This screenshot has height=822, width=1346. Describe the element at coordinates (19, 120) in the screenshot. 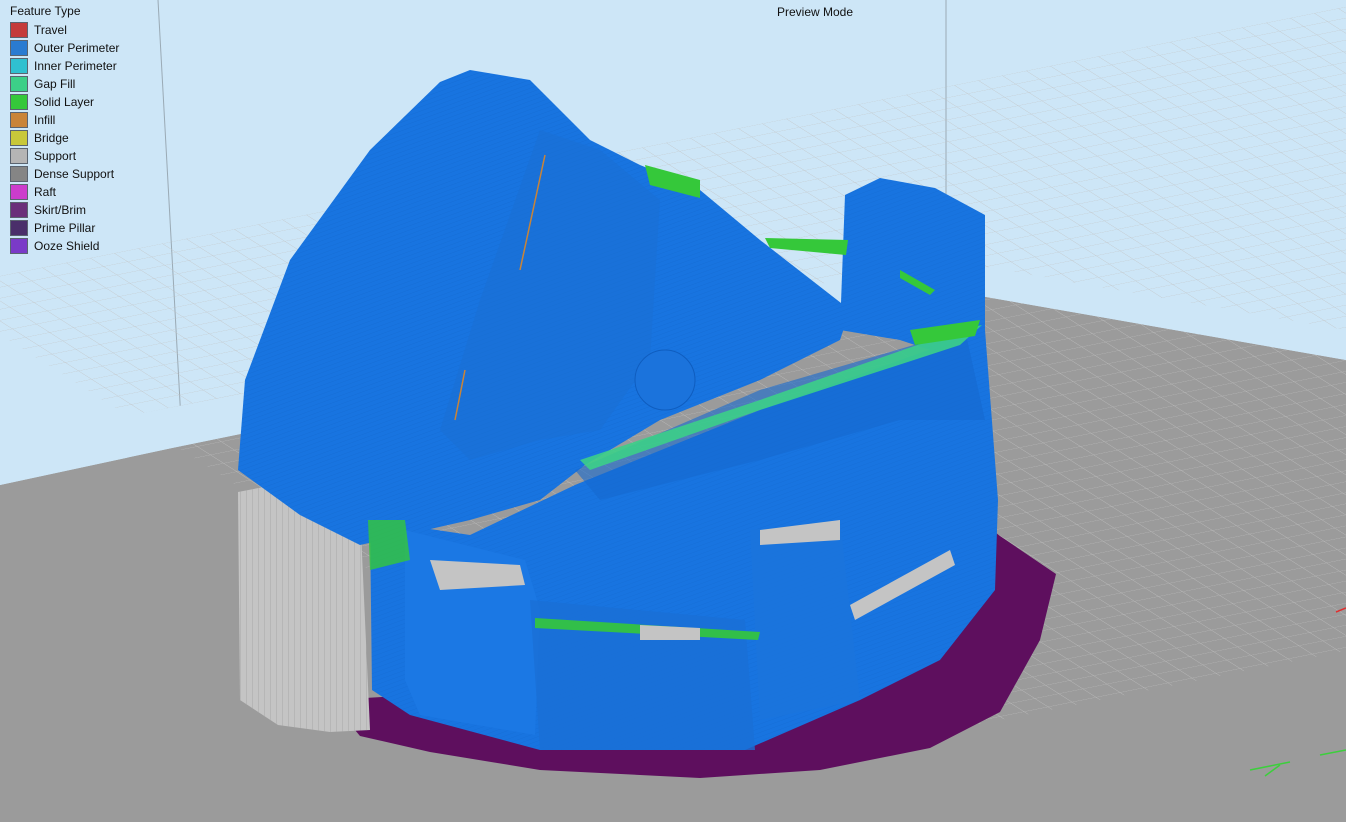

I see `infill-swatch` at that location.